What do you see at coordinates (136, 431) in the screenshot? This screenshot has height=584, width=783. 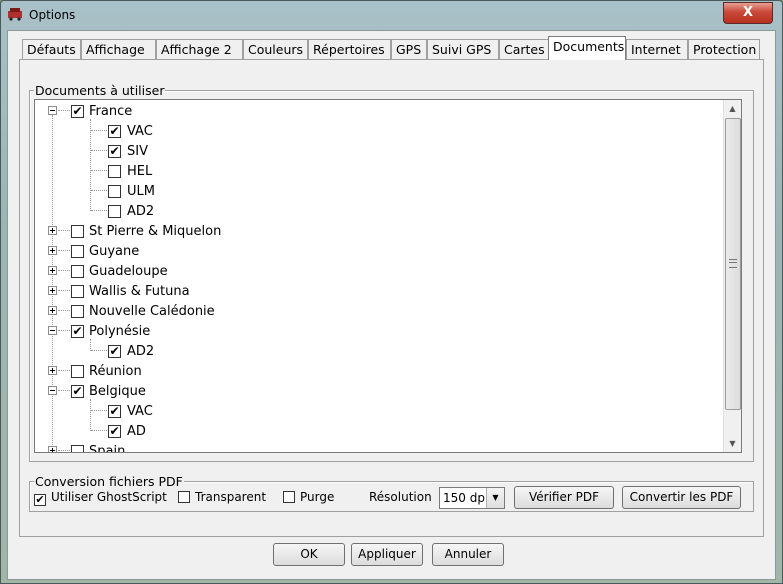 I see `tree-node-label: AD` at bounding box center [136, 431].